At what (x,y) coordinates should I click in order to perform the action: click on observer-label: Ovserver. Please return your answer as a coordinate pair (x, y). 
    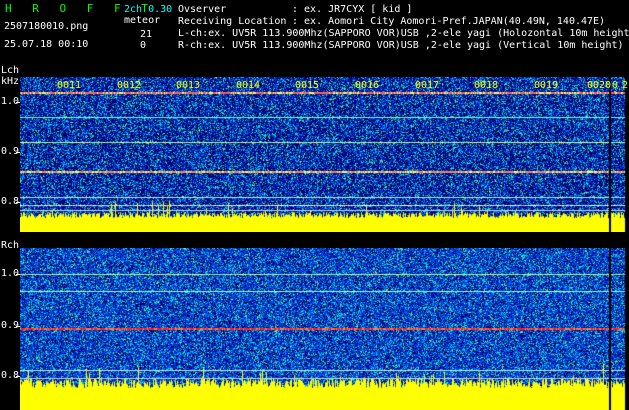
    Looking at the image, I should click on (202, 9).